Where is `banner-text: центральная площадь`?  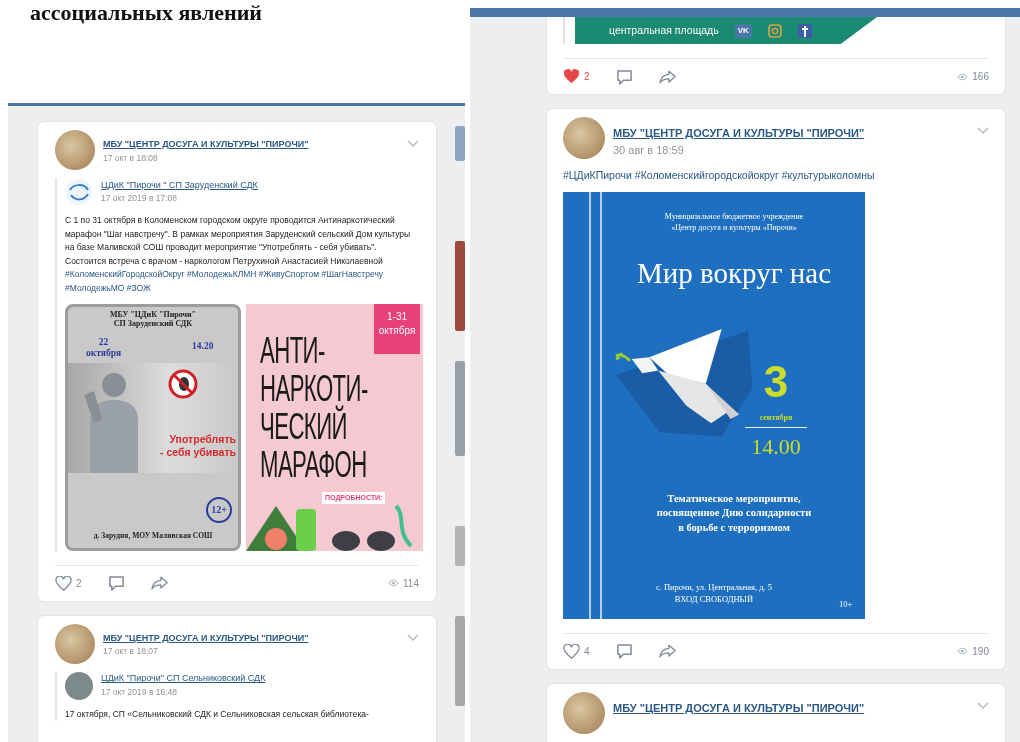
banner-text: центральная площадь is located at coordinates (664, 30).